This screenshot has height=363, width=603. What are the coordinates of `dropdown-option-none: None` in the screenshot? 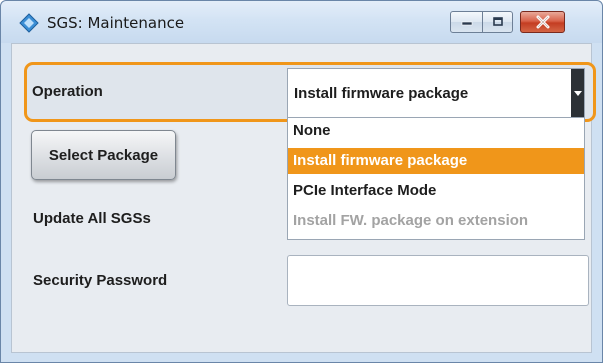 It's located at (436, 131).